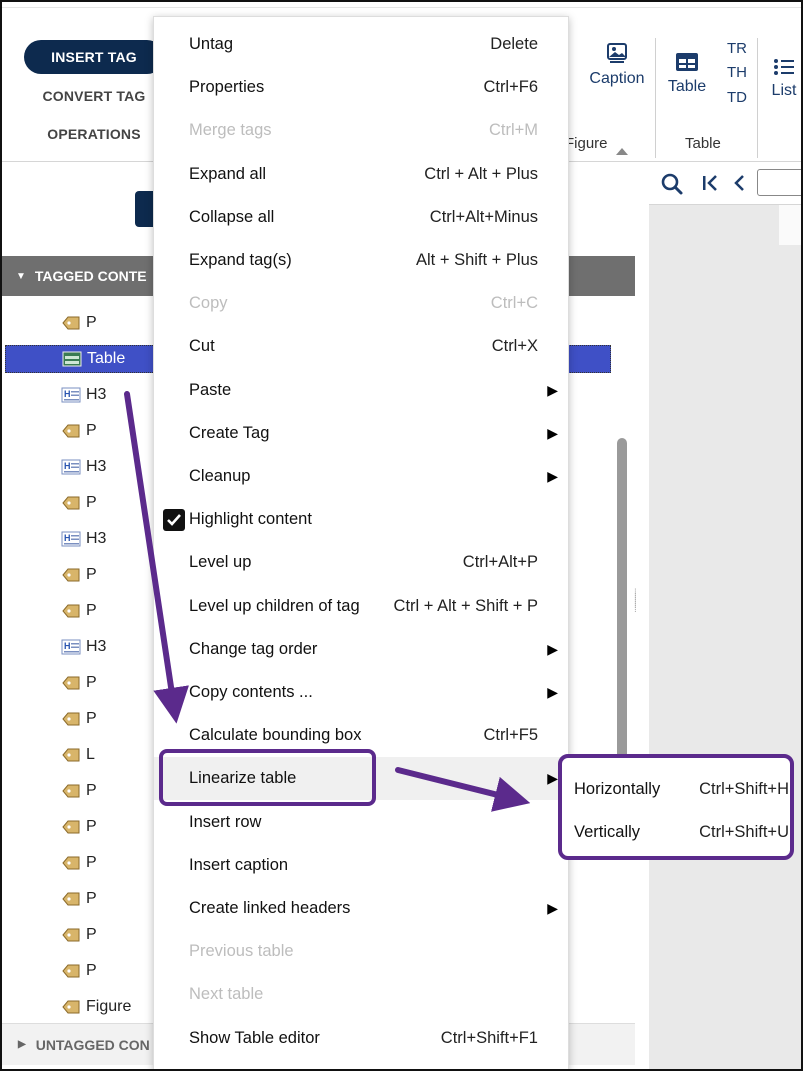 Image resolution: width=803 pixels, height=1071 pixels. Describe the element at coordinates (361, 562) in the screenshot. I see `menu-item-level-up: Level up Ctrl+Alt+P` at that location.